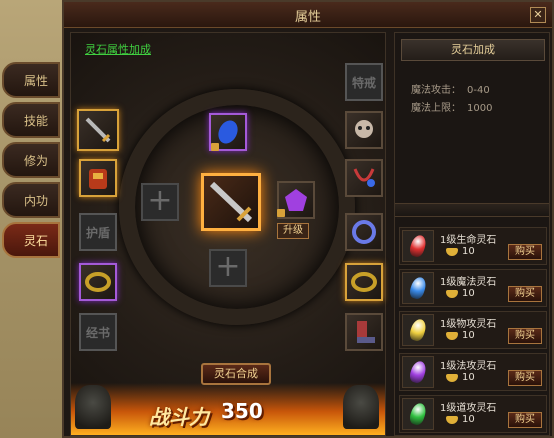 The height and width of the screenshot is (438, 554). What do you see at coordinates (480, 108) in the screenshot?
I see `stat-value: 1000` at bounding box center [480, 108].